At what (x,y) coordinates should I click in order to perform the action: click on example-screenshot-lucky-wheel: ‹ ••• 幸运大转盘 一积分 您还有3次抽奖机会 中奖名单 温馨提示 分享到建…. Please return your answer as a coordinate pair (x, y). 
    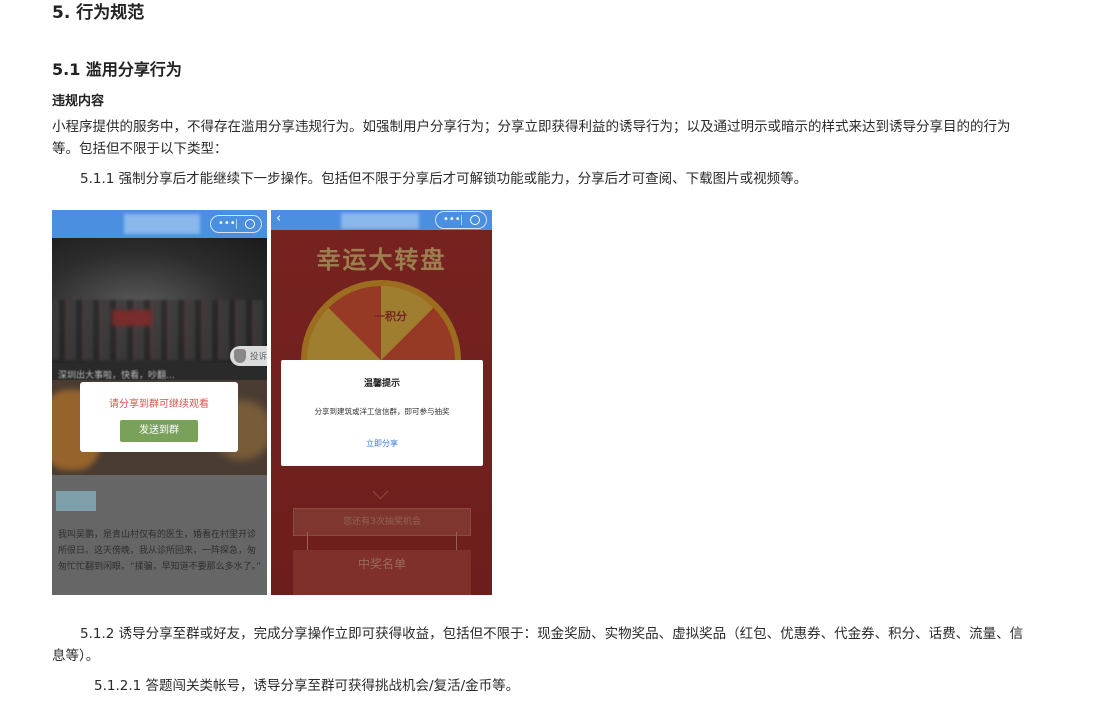
    Looking at the image, I should click on (381, 402).